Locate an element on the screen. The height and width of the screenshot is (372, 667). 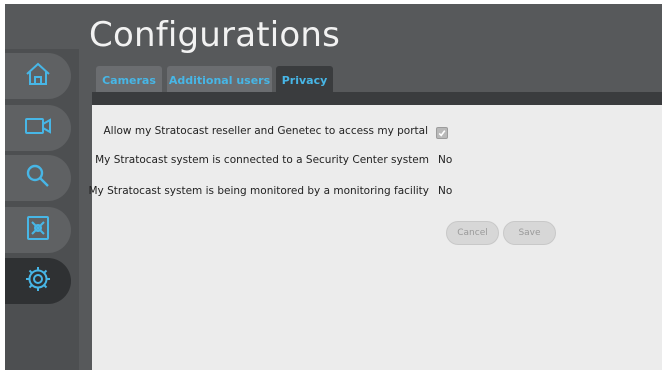
nav-search is located at coordinates (38, 178).